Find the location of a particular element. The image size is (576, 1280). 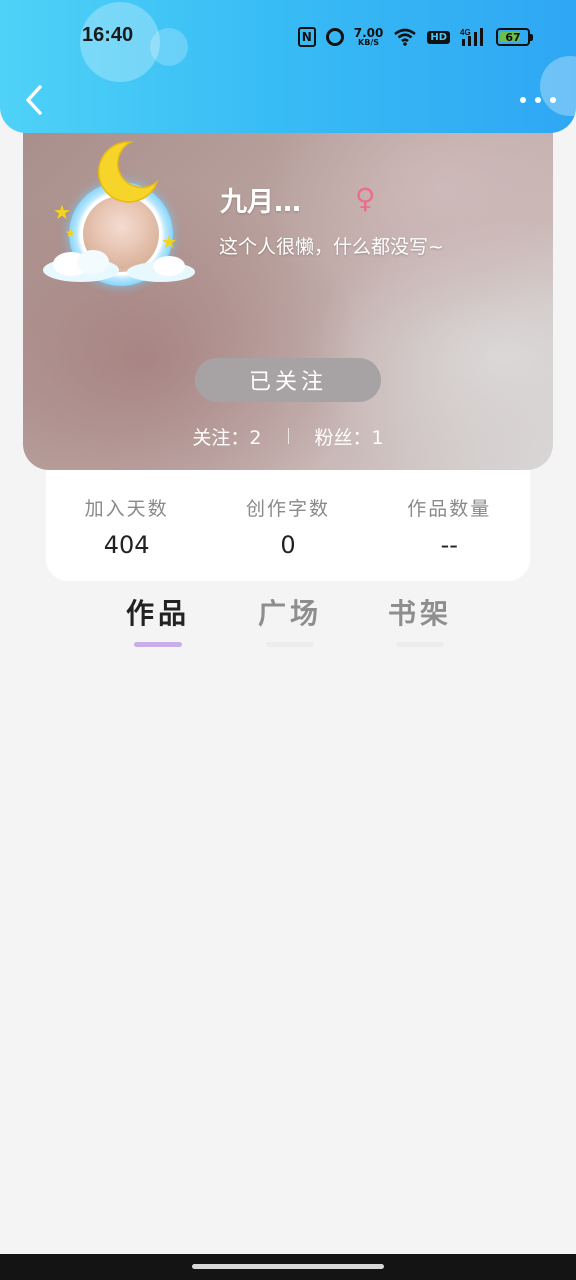

stats-card: 加入天数 404 创作字数 0 作品数量 -- is located at coordinates (288, 525).